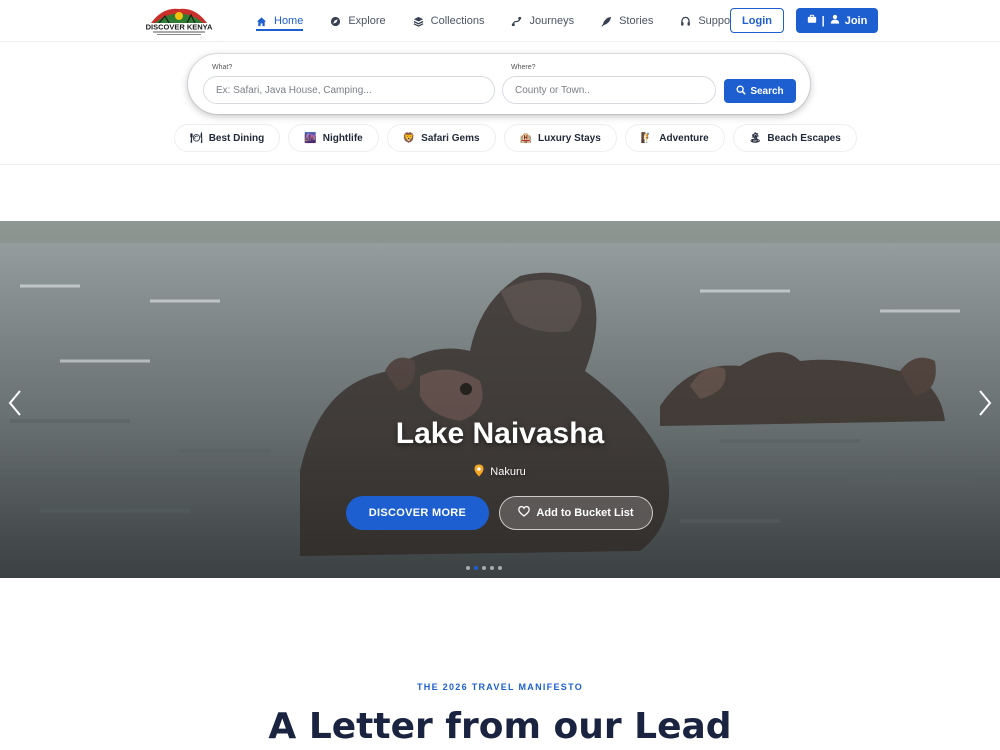  I want to click on chip-nightlife: 🌆 Nightlife, so click(333, 138).